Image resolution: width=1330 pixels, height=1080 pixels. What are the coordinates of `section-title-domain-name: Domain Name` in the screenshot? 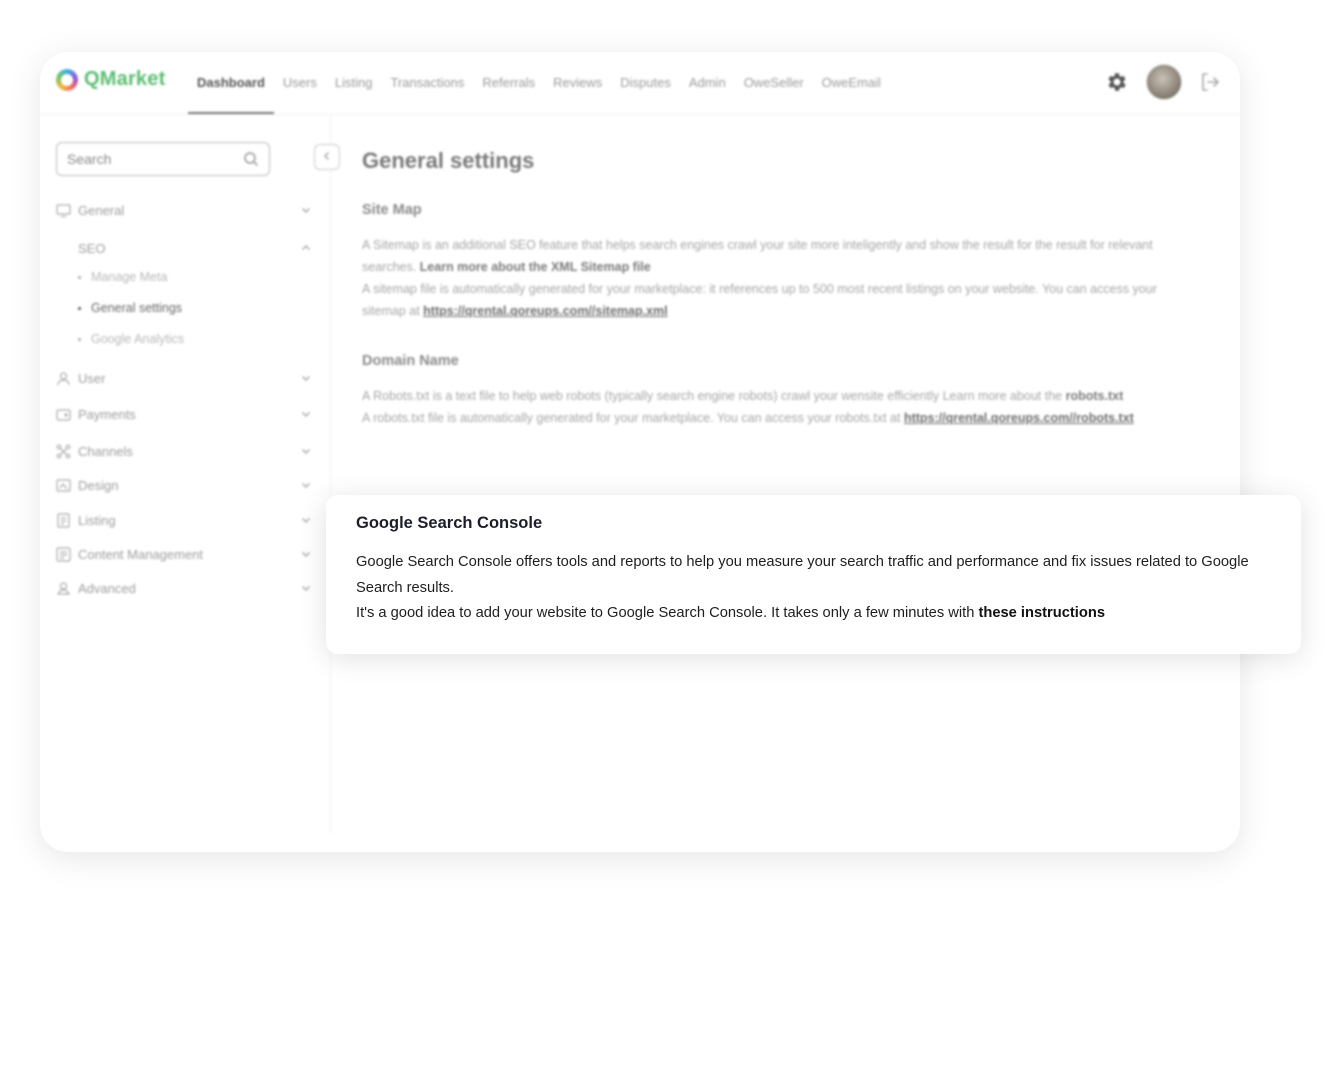 It's located at (410, 361).